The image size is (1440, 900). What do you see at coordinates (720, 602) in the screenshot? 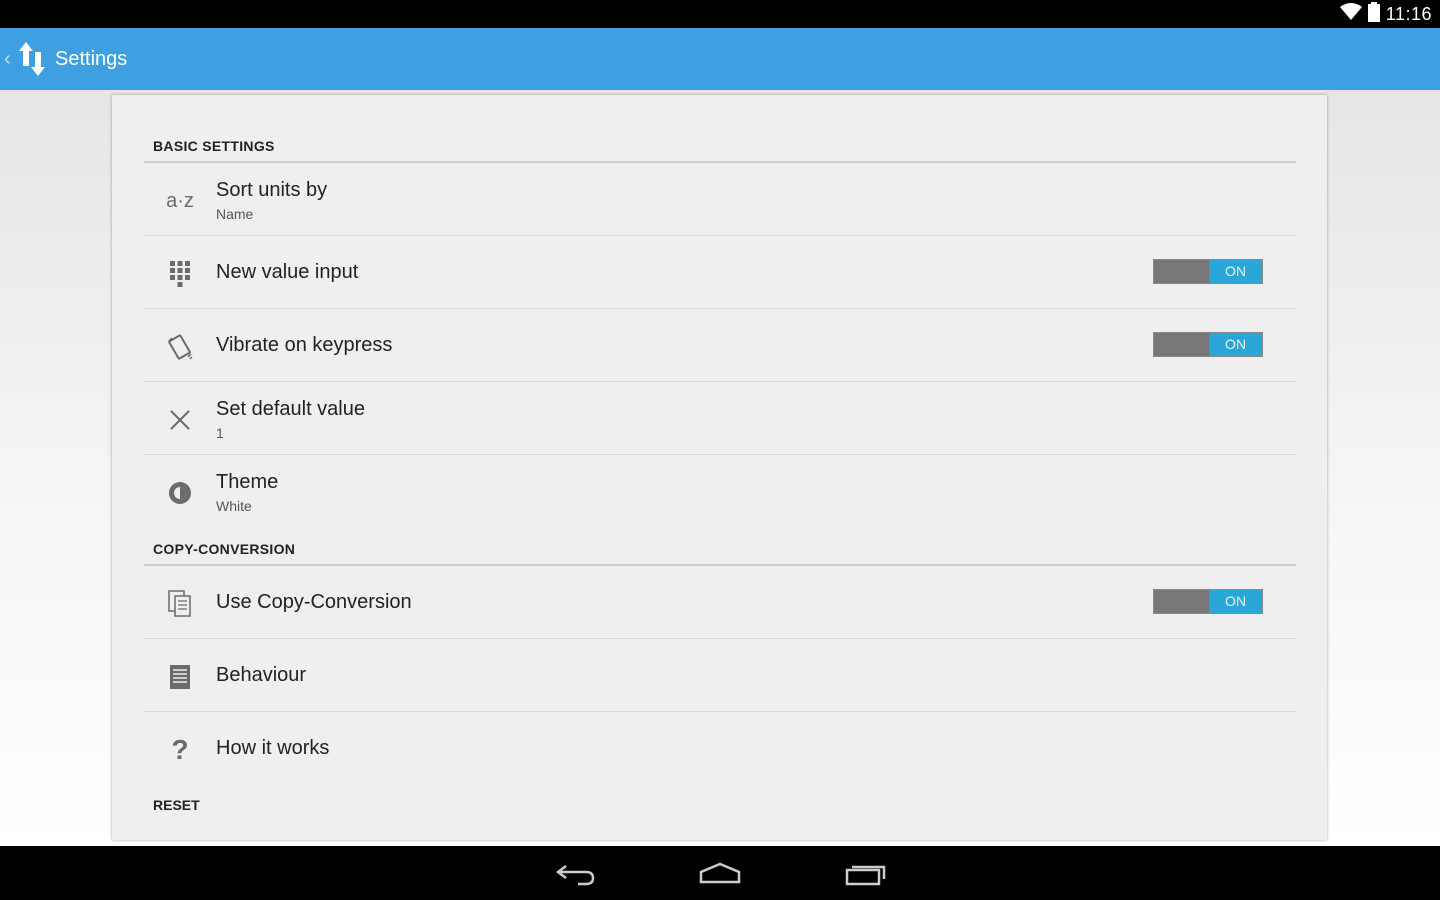
I see `pref-copy-conversion: Use Copy-Conversion ON` at bounding box center [720, 602].